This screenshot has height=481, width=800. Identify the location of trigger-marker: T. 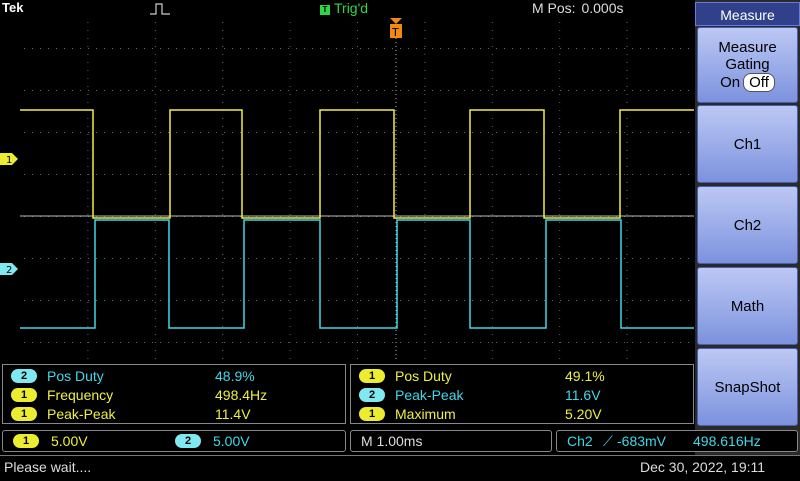
(396, 28).